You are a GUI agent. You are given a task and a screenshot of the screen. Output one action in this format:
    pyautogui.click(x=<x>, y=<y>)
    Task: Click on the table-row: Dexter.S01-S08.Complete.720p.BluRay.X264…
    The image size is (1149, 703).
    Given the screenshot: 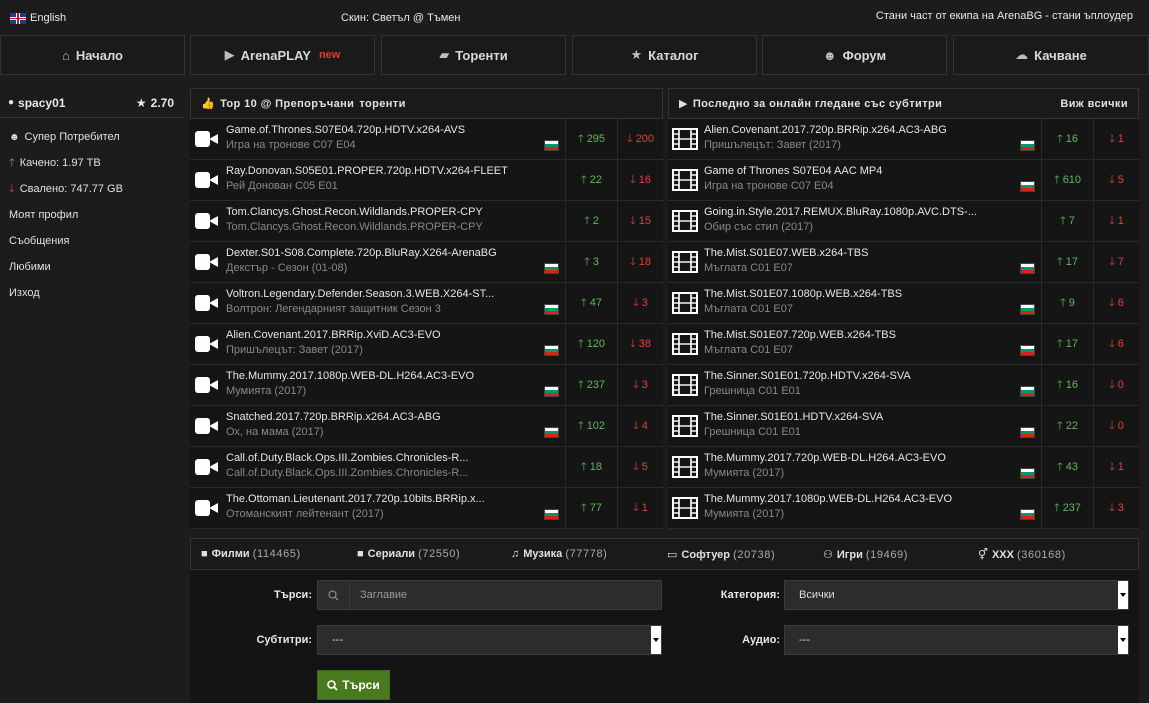 What is the action you would take?
    pyautogui.click(x=426, y=262)
    